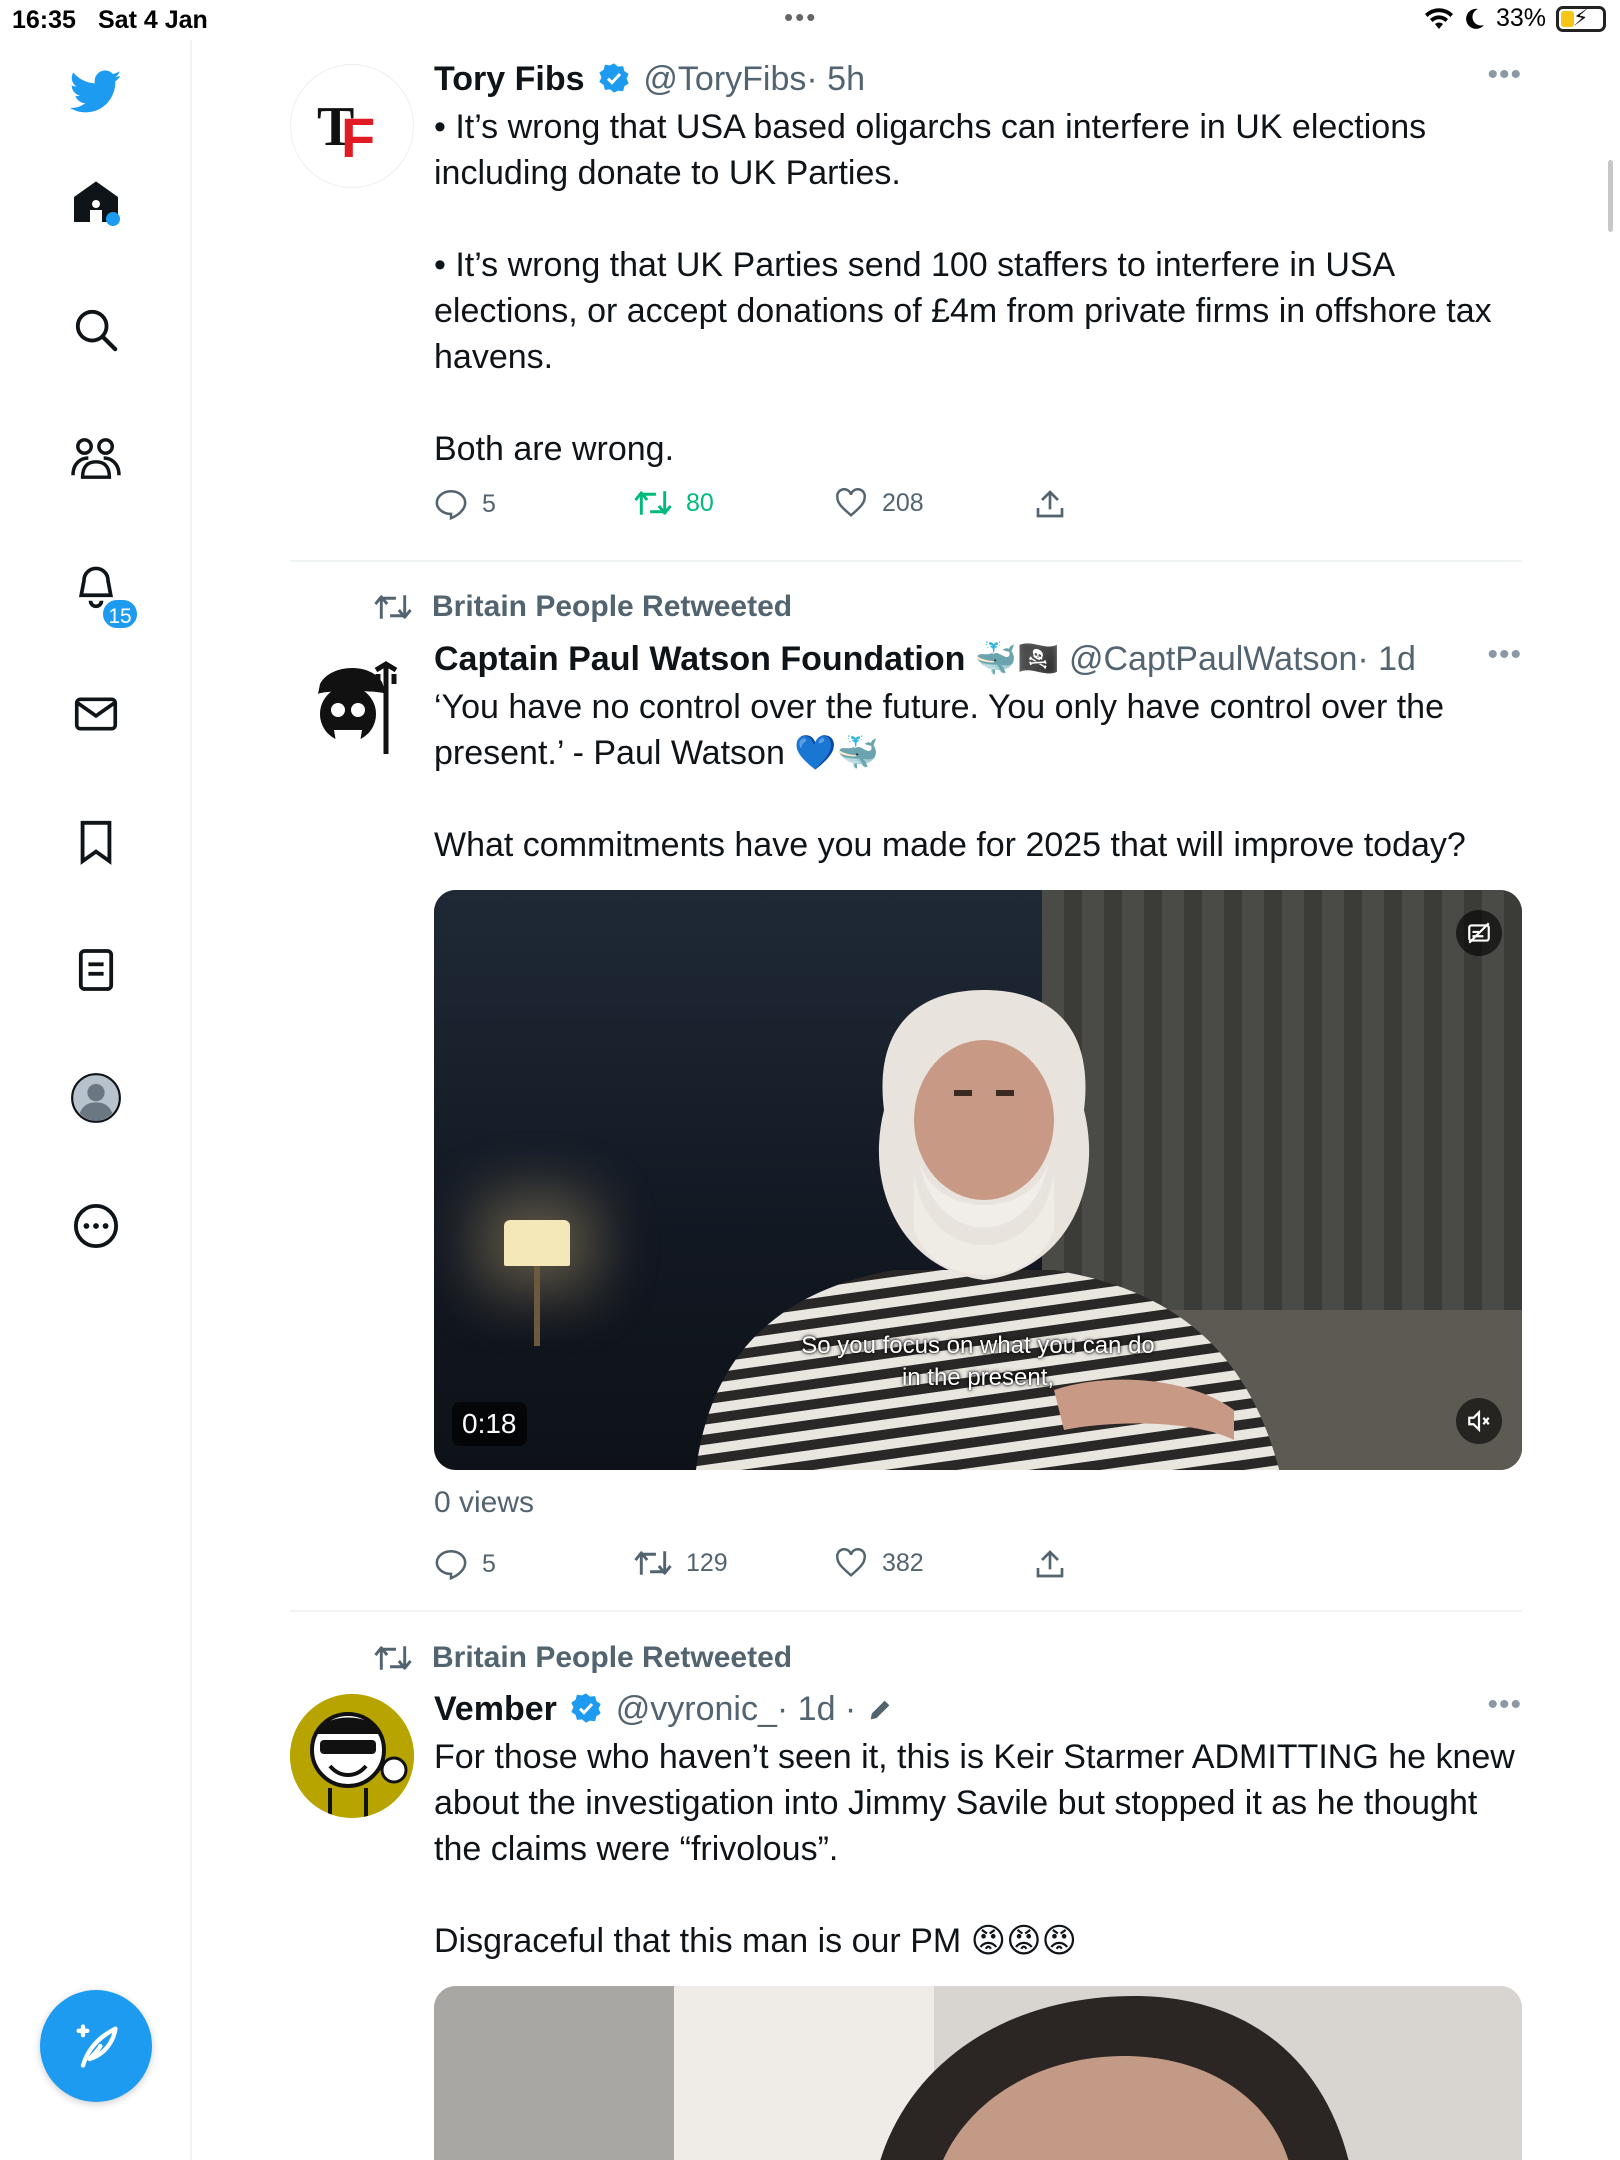  I want to click on scrollbar, so click(1610, 196).